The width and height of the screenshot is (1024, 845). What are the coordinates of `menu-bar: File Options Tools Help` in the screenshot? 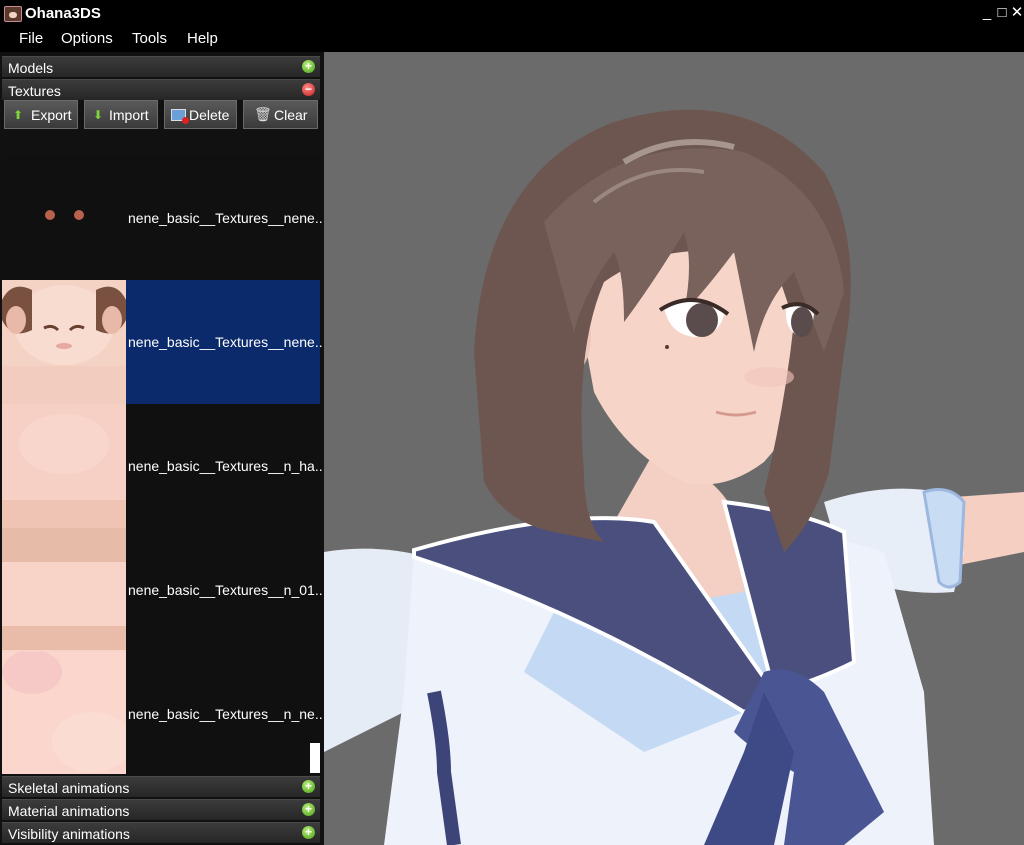 It's located at (512, 39).